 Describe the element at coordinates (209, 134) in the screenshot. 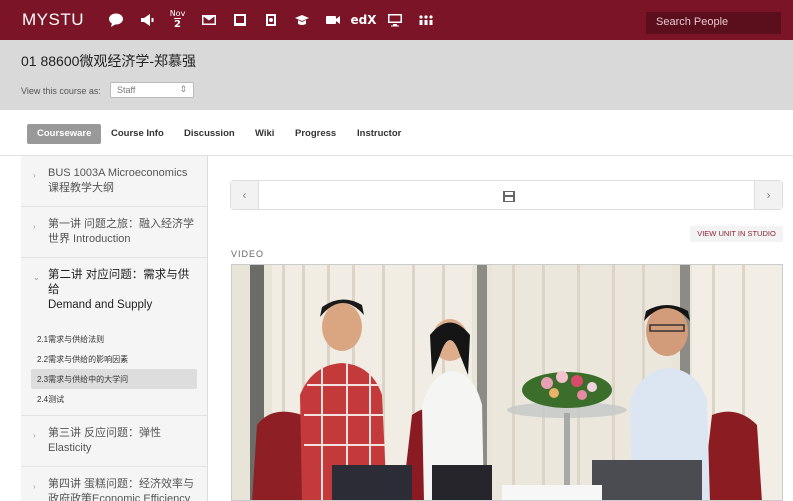

I see `tab-discussion: Discussion` at that location.